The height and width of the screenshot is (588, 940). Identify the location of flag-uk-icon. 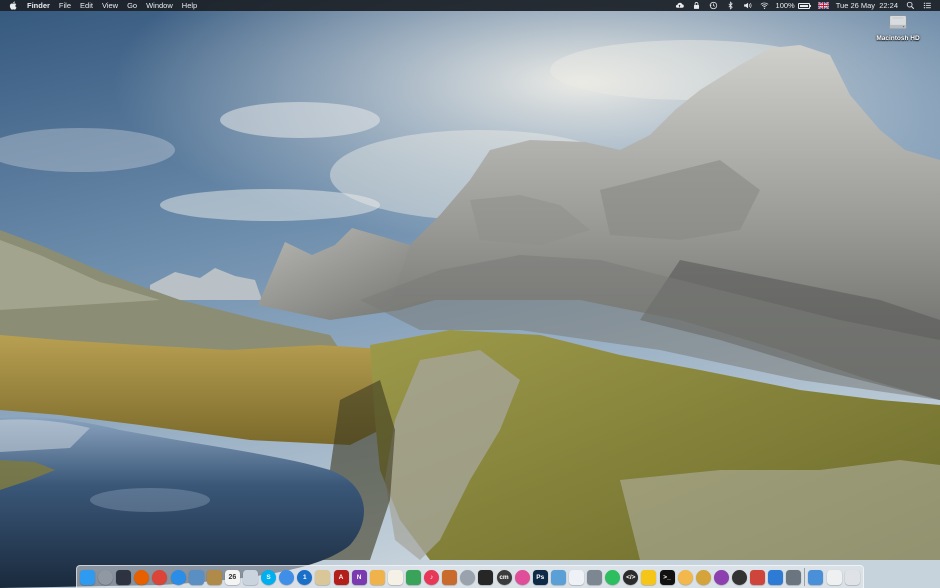
(823, 5).